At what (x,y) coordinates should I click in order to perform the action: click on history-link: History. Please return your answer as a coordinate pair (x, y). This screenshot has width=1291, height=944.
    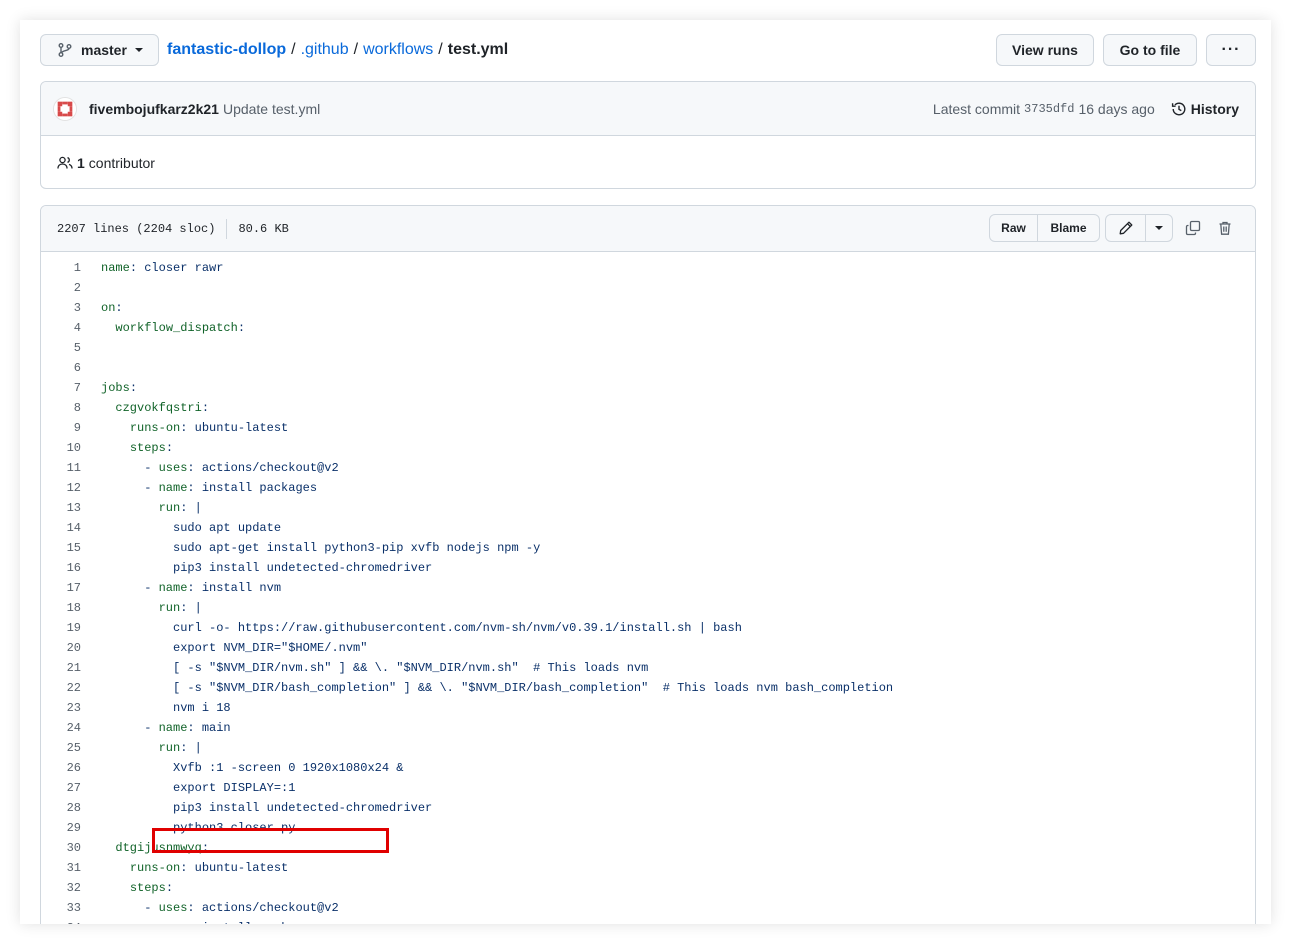
    Looking at the image, I should click on (1205, 109).